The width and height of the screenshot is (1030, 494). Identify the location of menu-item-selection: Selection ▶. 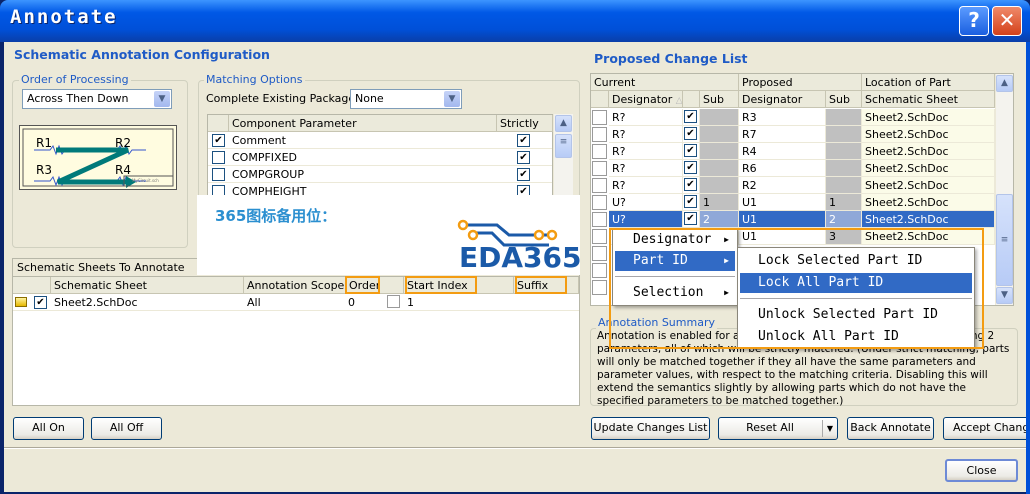
(675, 293).